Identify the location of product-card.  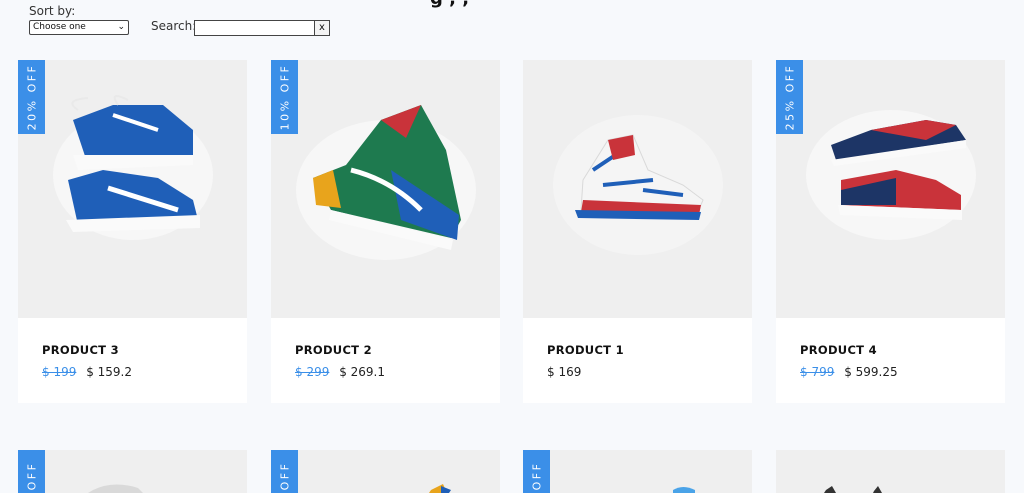
(890, 471).